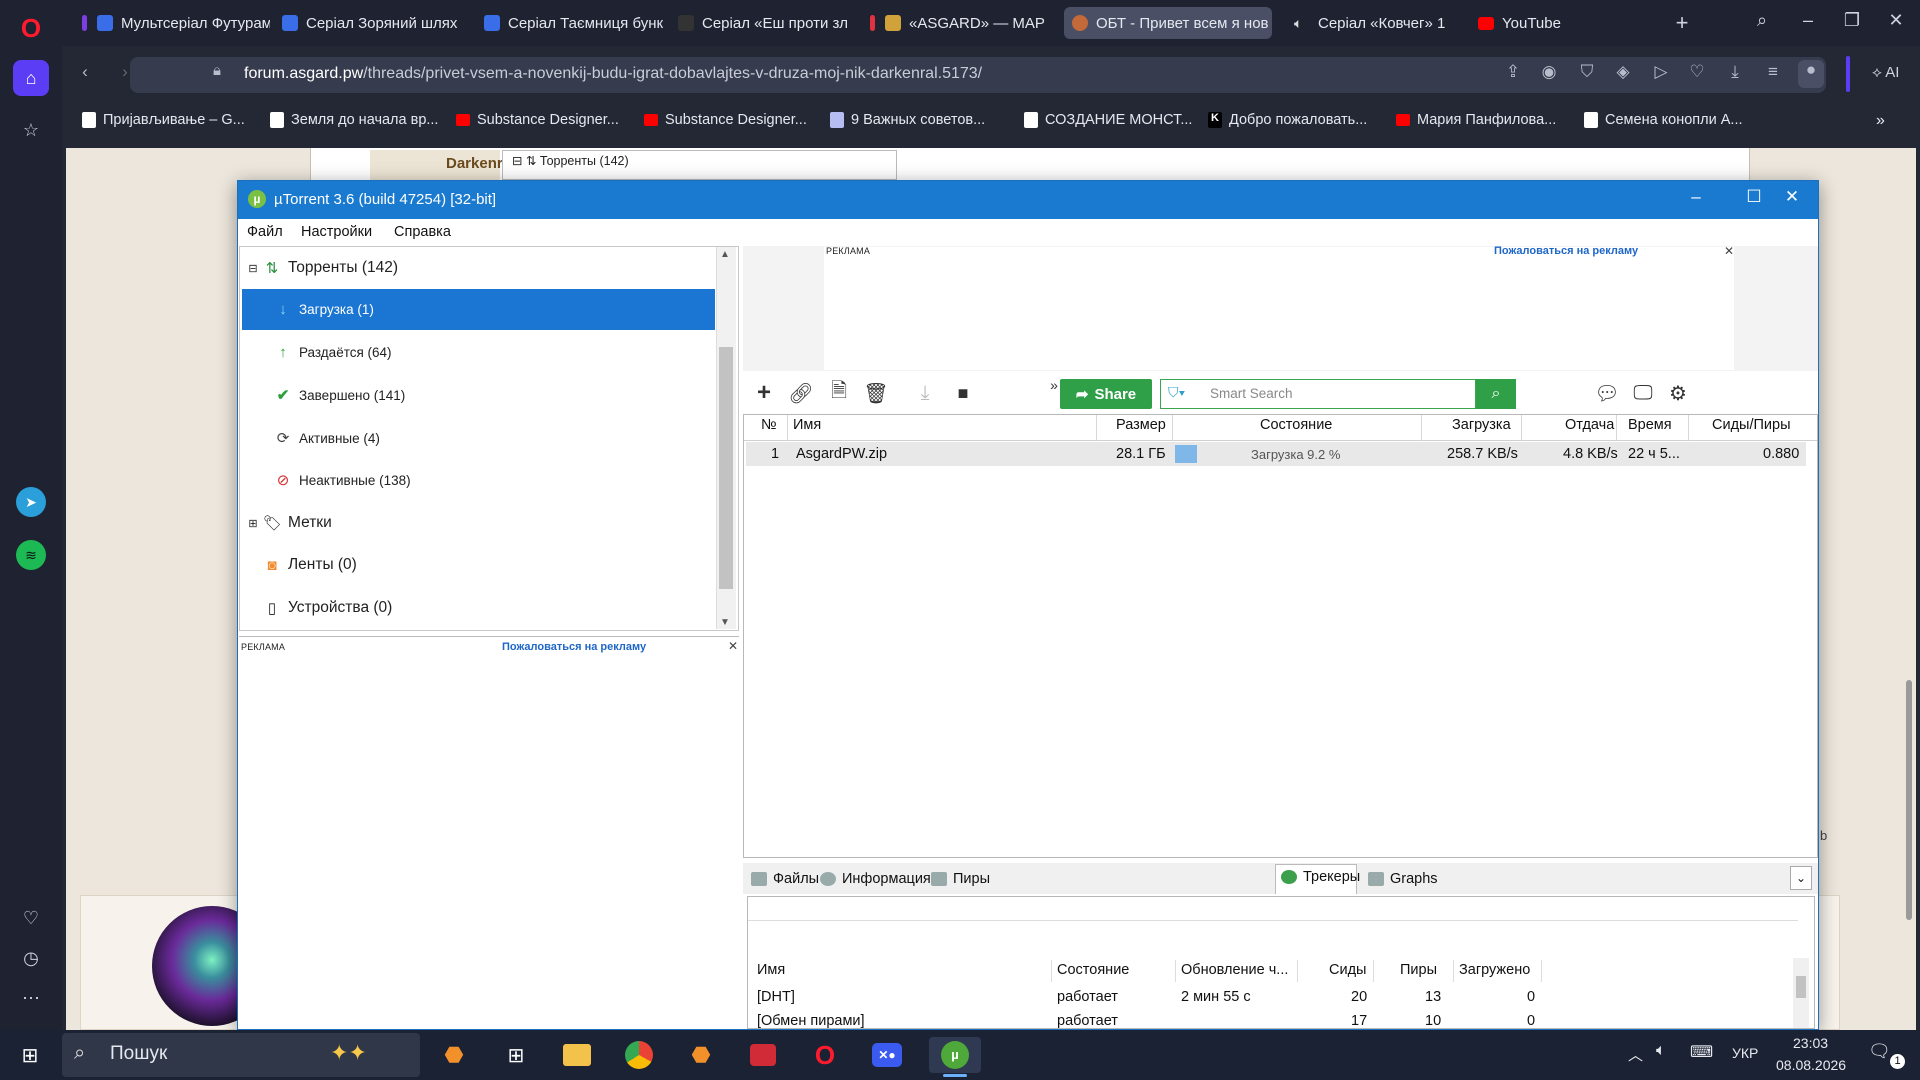 The width and height of the screenshot is (1920, 1080). What do you see at coordinates (1880, 121) in the screenshot?
I see `bookmarks-more-icon: »` at bounding box center [1880, 121].